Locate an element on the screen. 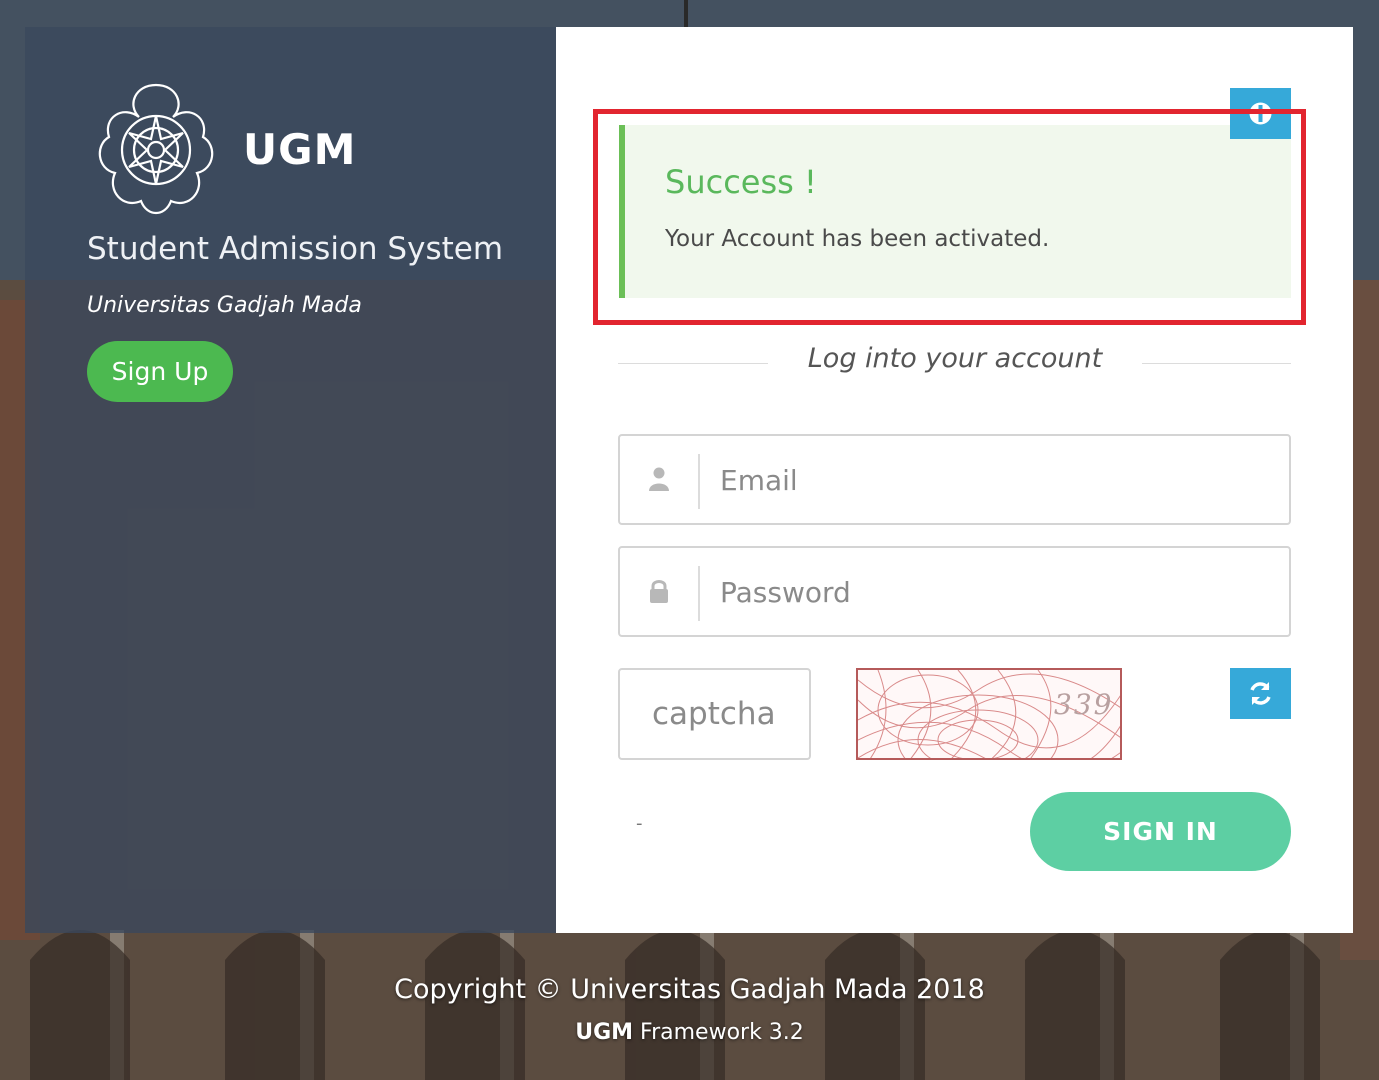  alert-close-button is located at coordinates (1260, 113).